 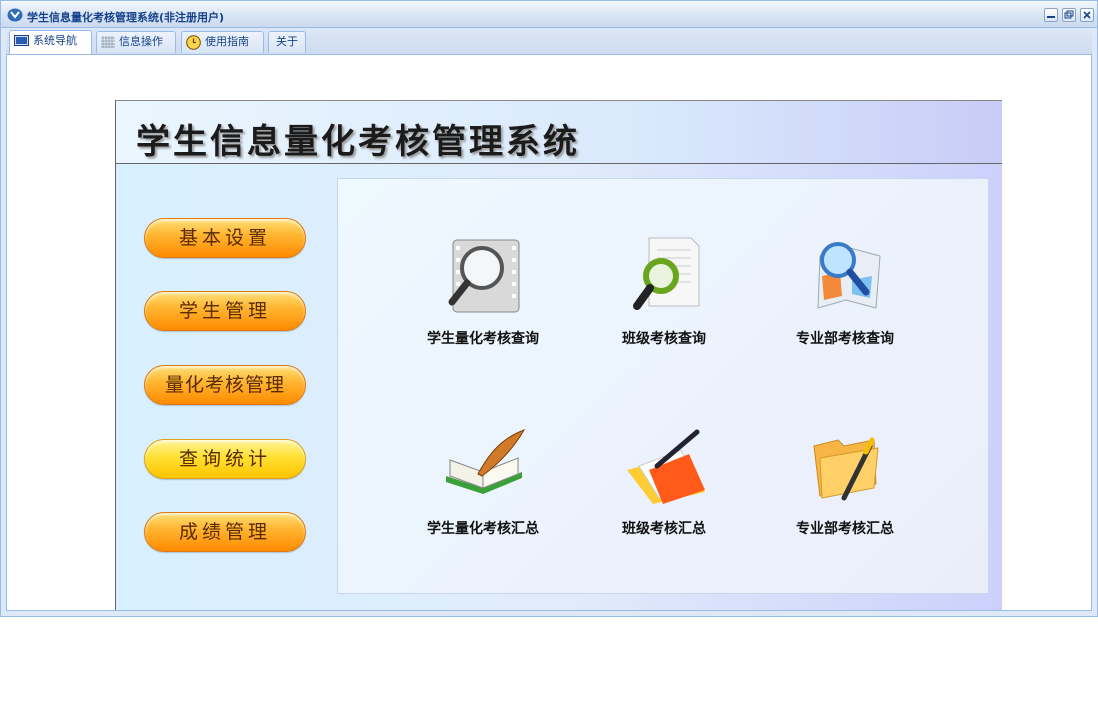 I want to click on class-assessment-summary: 班级考核汇总, so click(x=664, y=482).